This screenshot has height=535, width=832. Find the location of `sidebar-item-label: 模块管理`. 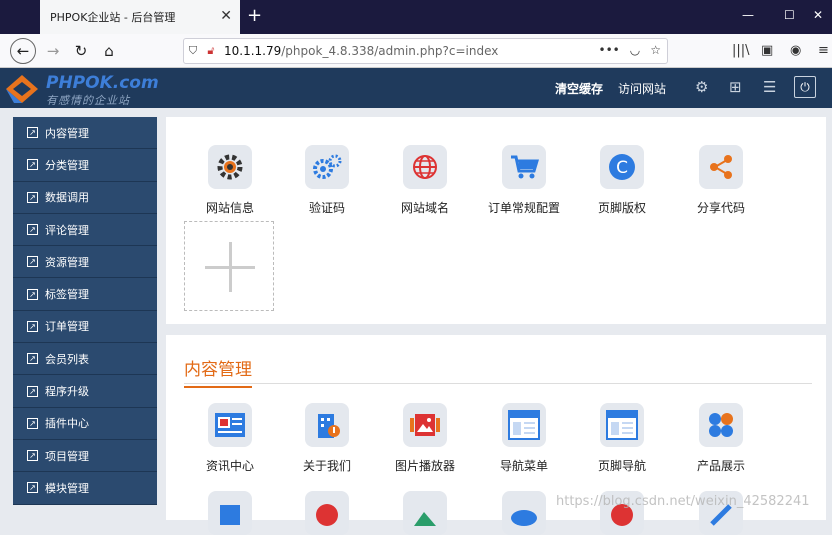

sidebar-item-label: 模块管理 is located at coordinates (67, 488).